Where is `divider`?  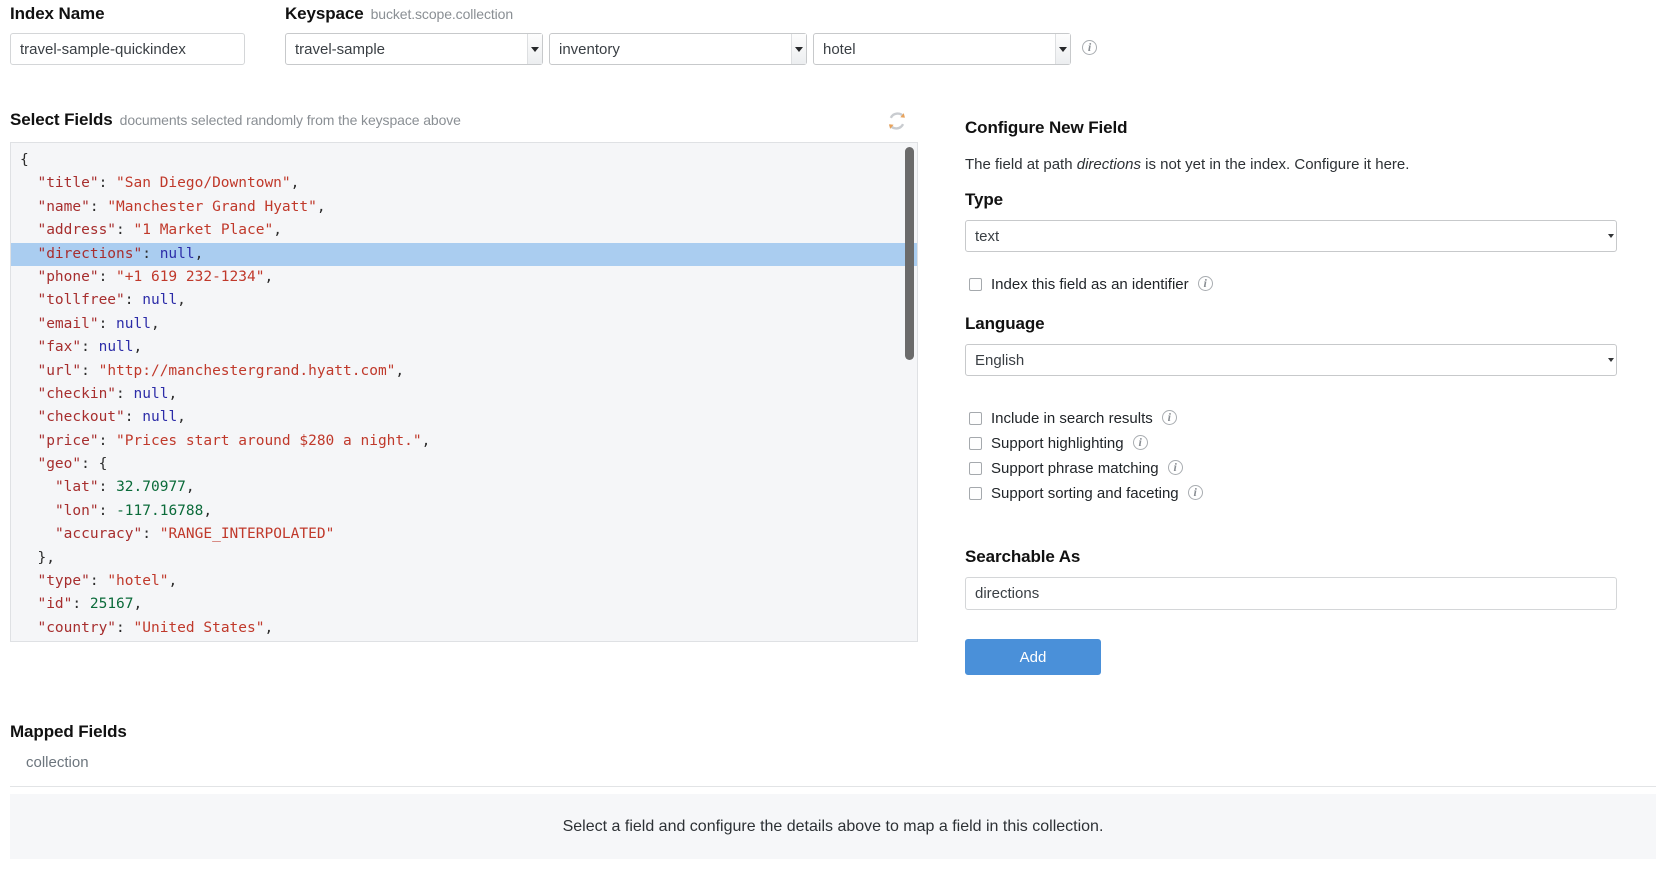
divider is located at coordinates (833, 786).